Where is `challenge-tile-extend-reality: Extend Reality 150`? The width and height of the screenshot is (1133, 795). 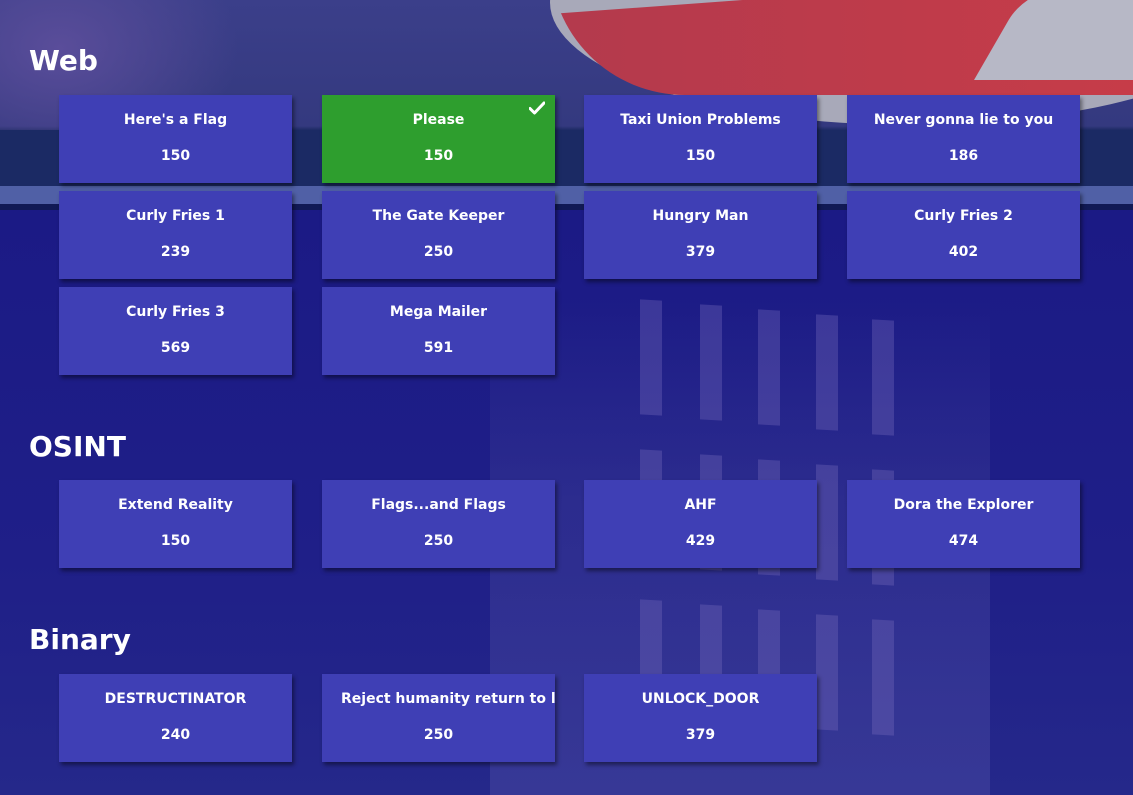
challenge-tile-extend-reality: Extend Reality 150 is located at coordinates (175, 524).